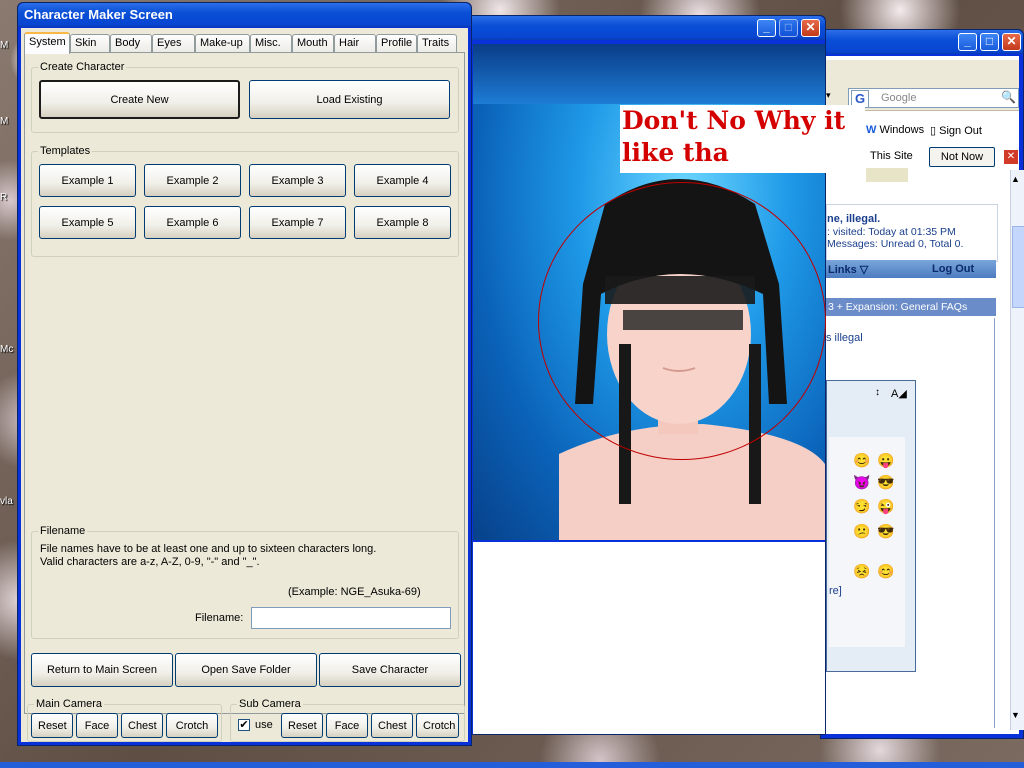  Describe the element at coordinates (911, 269) in the screenshot. I see `forum-nav-bar: Links ▽ Log Out` at that location.